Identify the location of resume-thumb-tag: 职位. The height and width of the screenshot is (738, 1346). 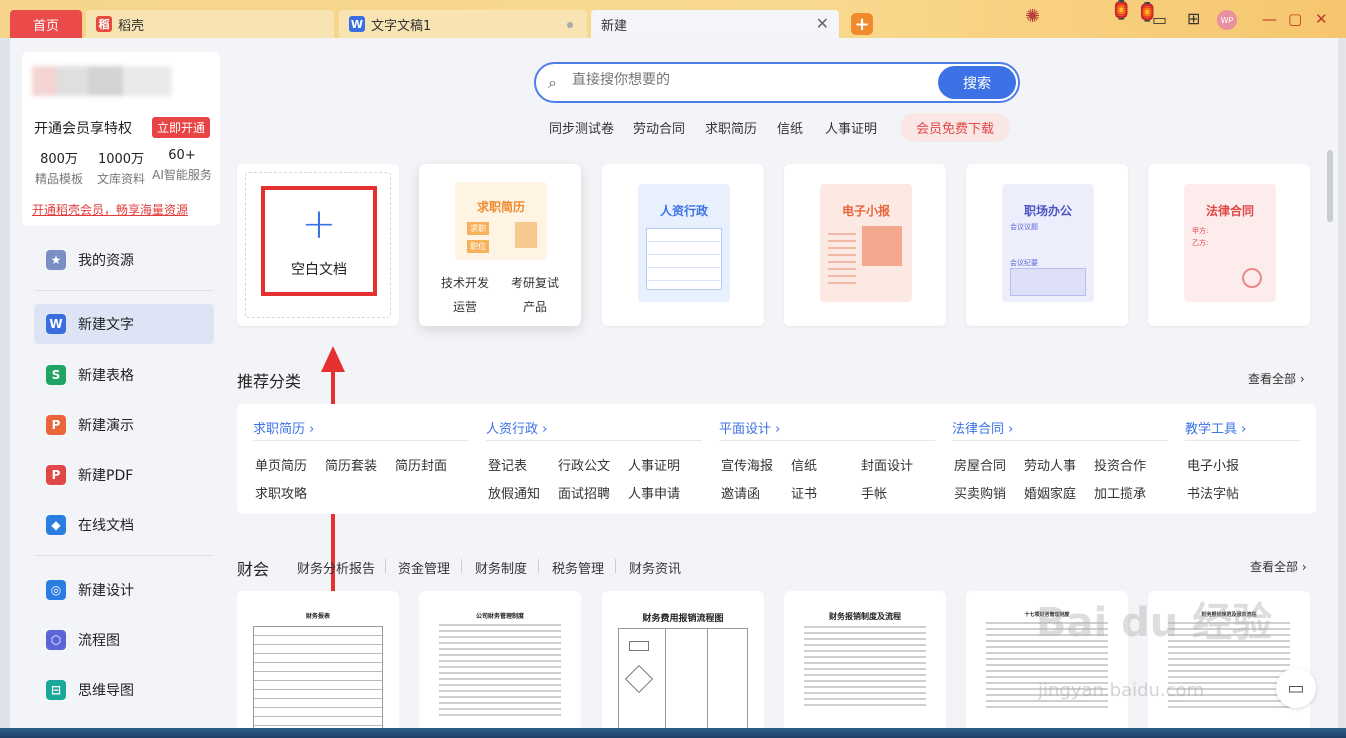
(478, 246).